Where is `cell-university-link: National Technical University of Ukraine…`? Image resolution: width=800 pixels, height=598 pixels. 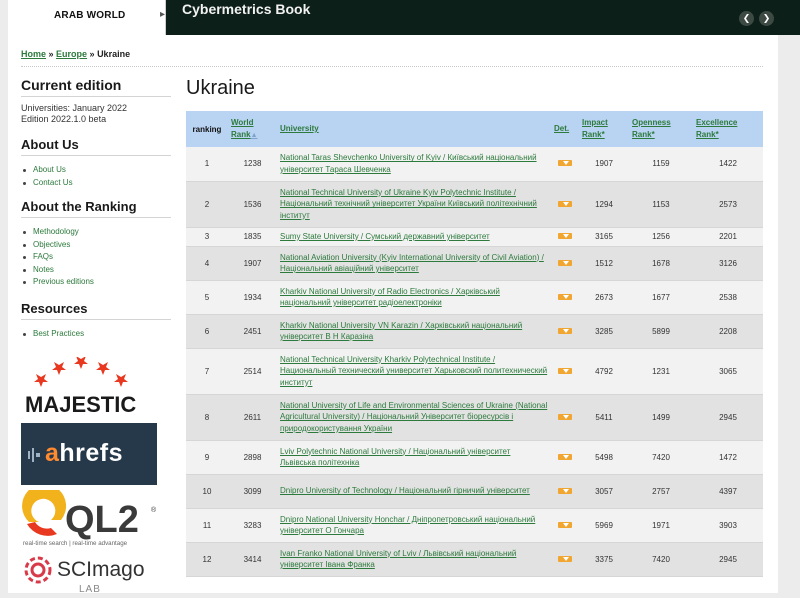
cell-university-link: National Technical University of Ukraine… is located at coordinates (414, 204).